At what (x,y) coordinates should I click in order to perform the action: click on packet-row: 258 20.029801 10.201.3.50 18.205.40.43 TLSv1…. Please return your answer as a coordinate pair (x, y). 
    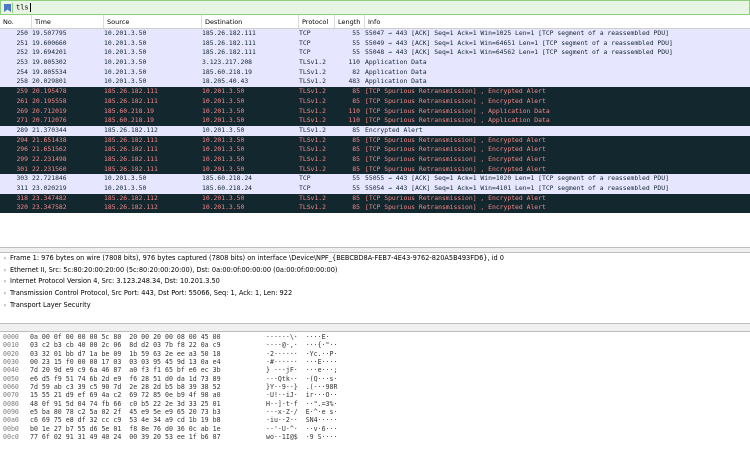
    Looking at the image, I should click on (375, 82).